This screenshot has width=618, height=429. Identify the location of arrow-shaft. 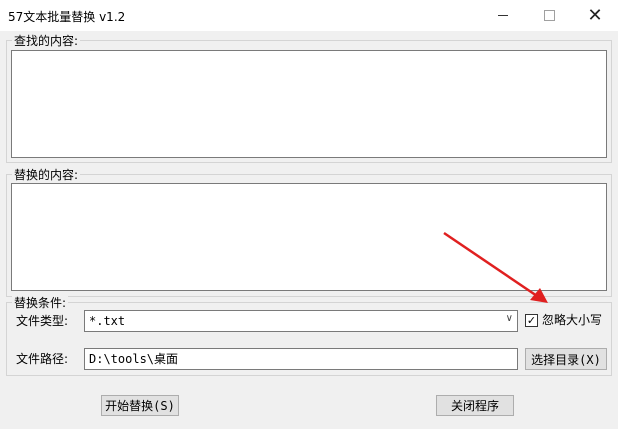
(492, 265).